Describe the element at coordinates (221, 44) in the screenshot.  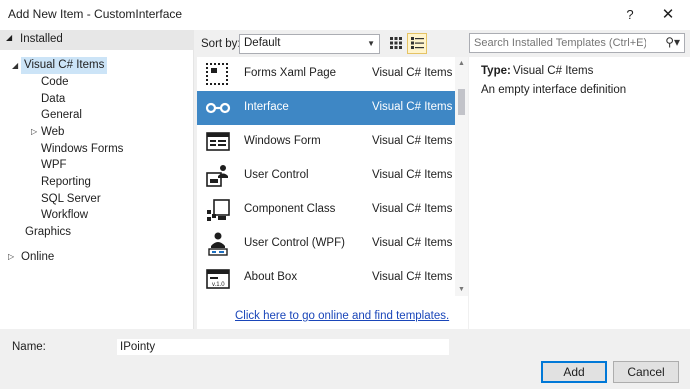
I see `sort-label: Sort by:` at that location.